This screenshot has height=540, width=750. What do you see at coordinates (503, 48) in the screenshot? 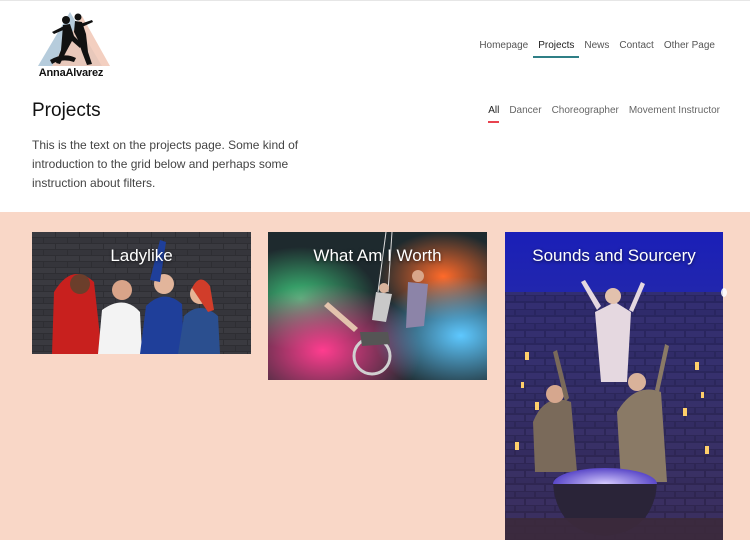
I see `nav-item-homepage: Homepage` at bounding box center [503, 48].